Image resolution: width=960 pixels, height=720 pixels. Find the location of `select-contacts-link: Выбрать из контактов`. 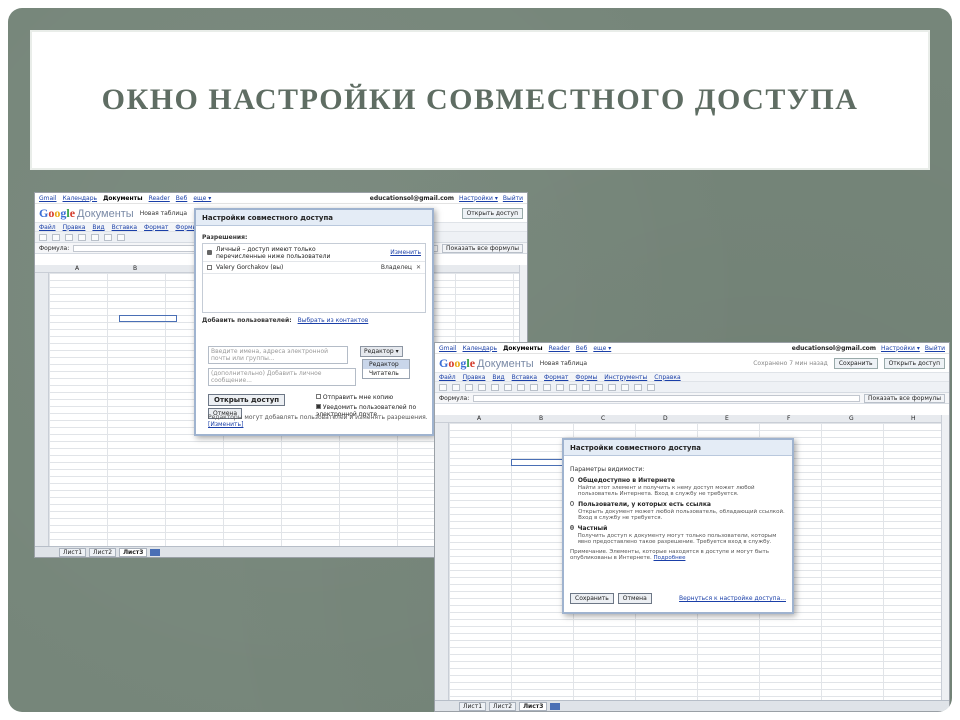

select-contacts-link: Выбрать из контактов is located at coordinates (333, 320).